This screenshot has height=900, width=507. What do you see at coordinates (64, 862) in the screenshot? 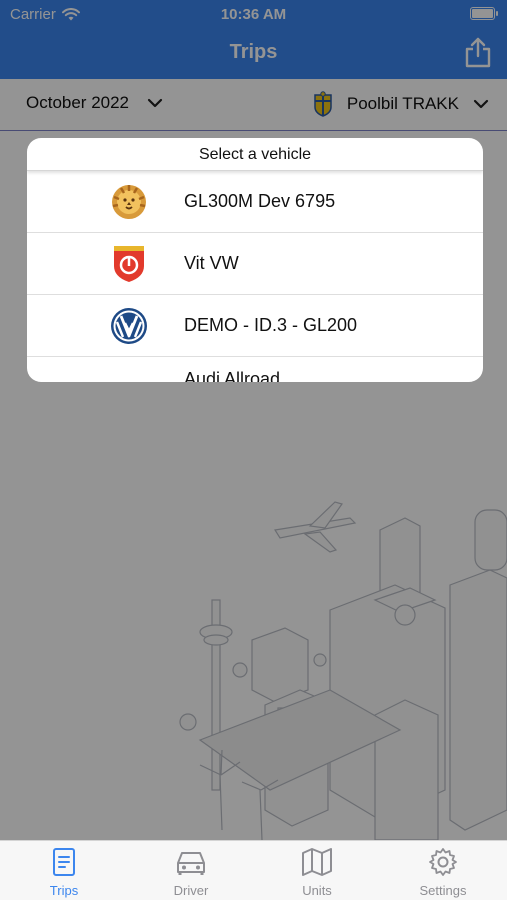
I see `document-icon` at bounding box center [64, 862].